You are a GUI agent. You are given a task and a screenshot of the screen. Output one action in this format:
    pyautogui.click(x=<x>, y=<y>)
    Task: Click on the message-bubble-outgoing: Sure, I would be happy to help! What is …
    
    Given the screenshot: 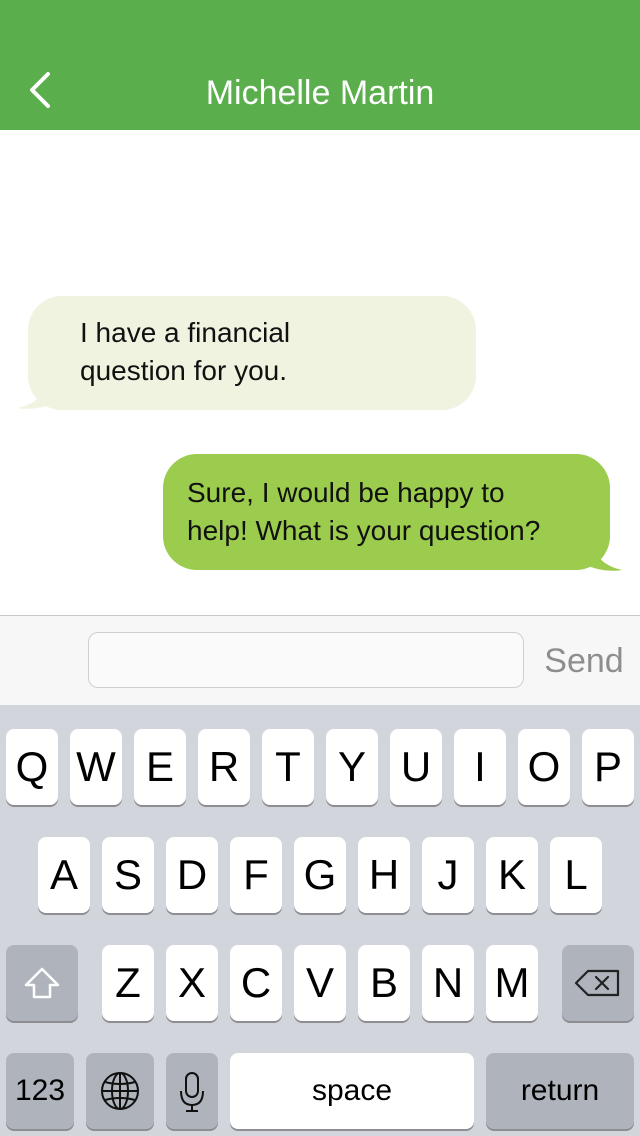 What is the action you would take?
    pyautogui.click(x=386, y=512)
    